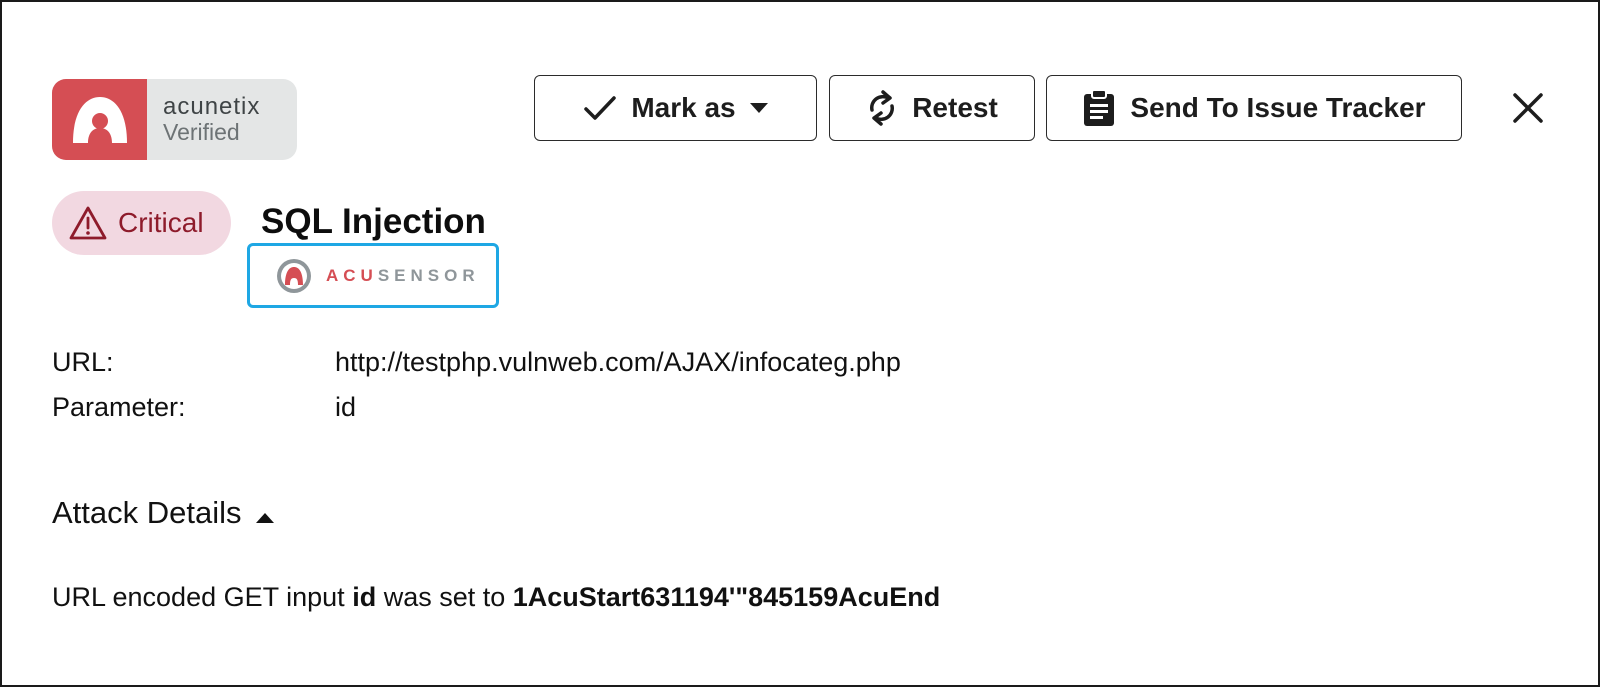  I want to click on severity-badge: Critical, so click(141, 223).